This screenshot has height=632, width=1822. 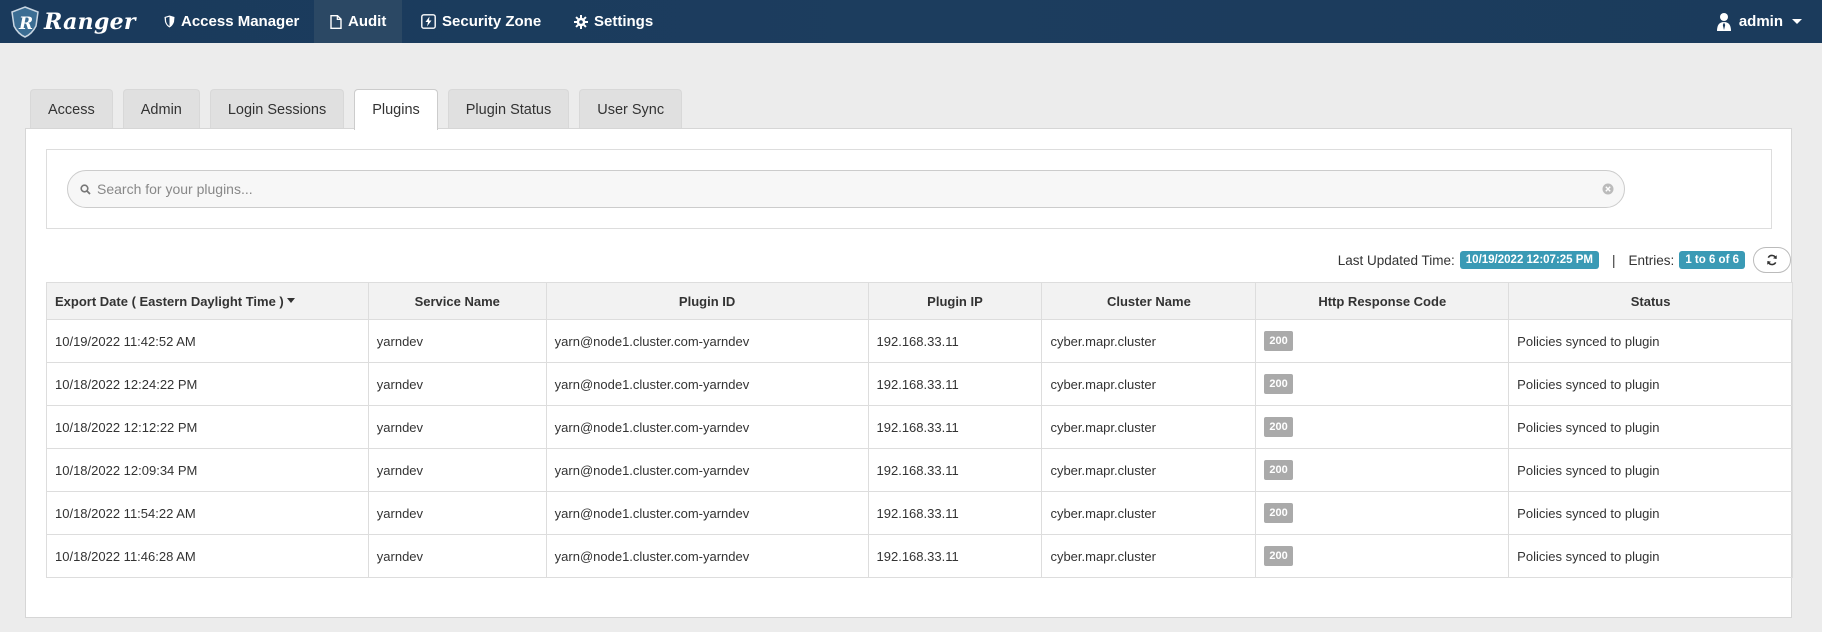 I want to click on refresh-icon, so click(x=1772, y=260).